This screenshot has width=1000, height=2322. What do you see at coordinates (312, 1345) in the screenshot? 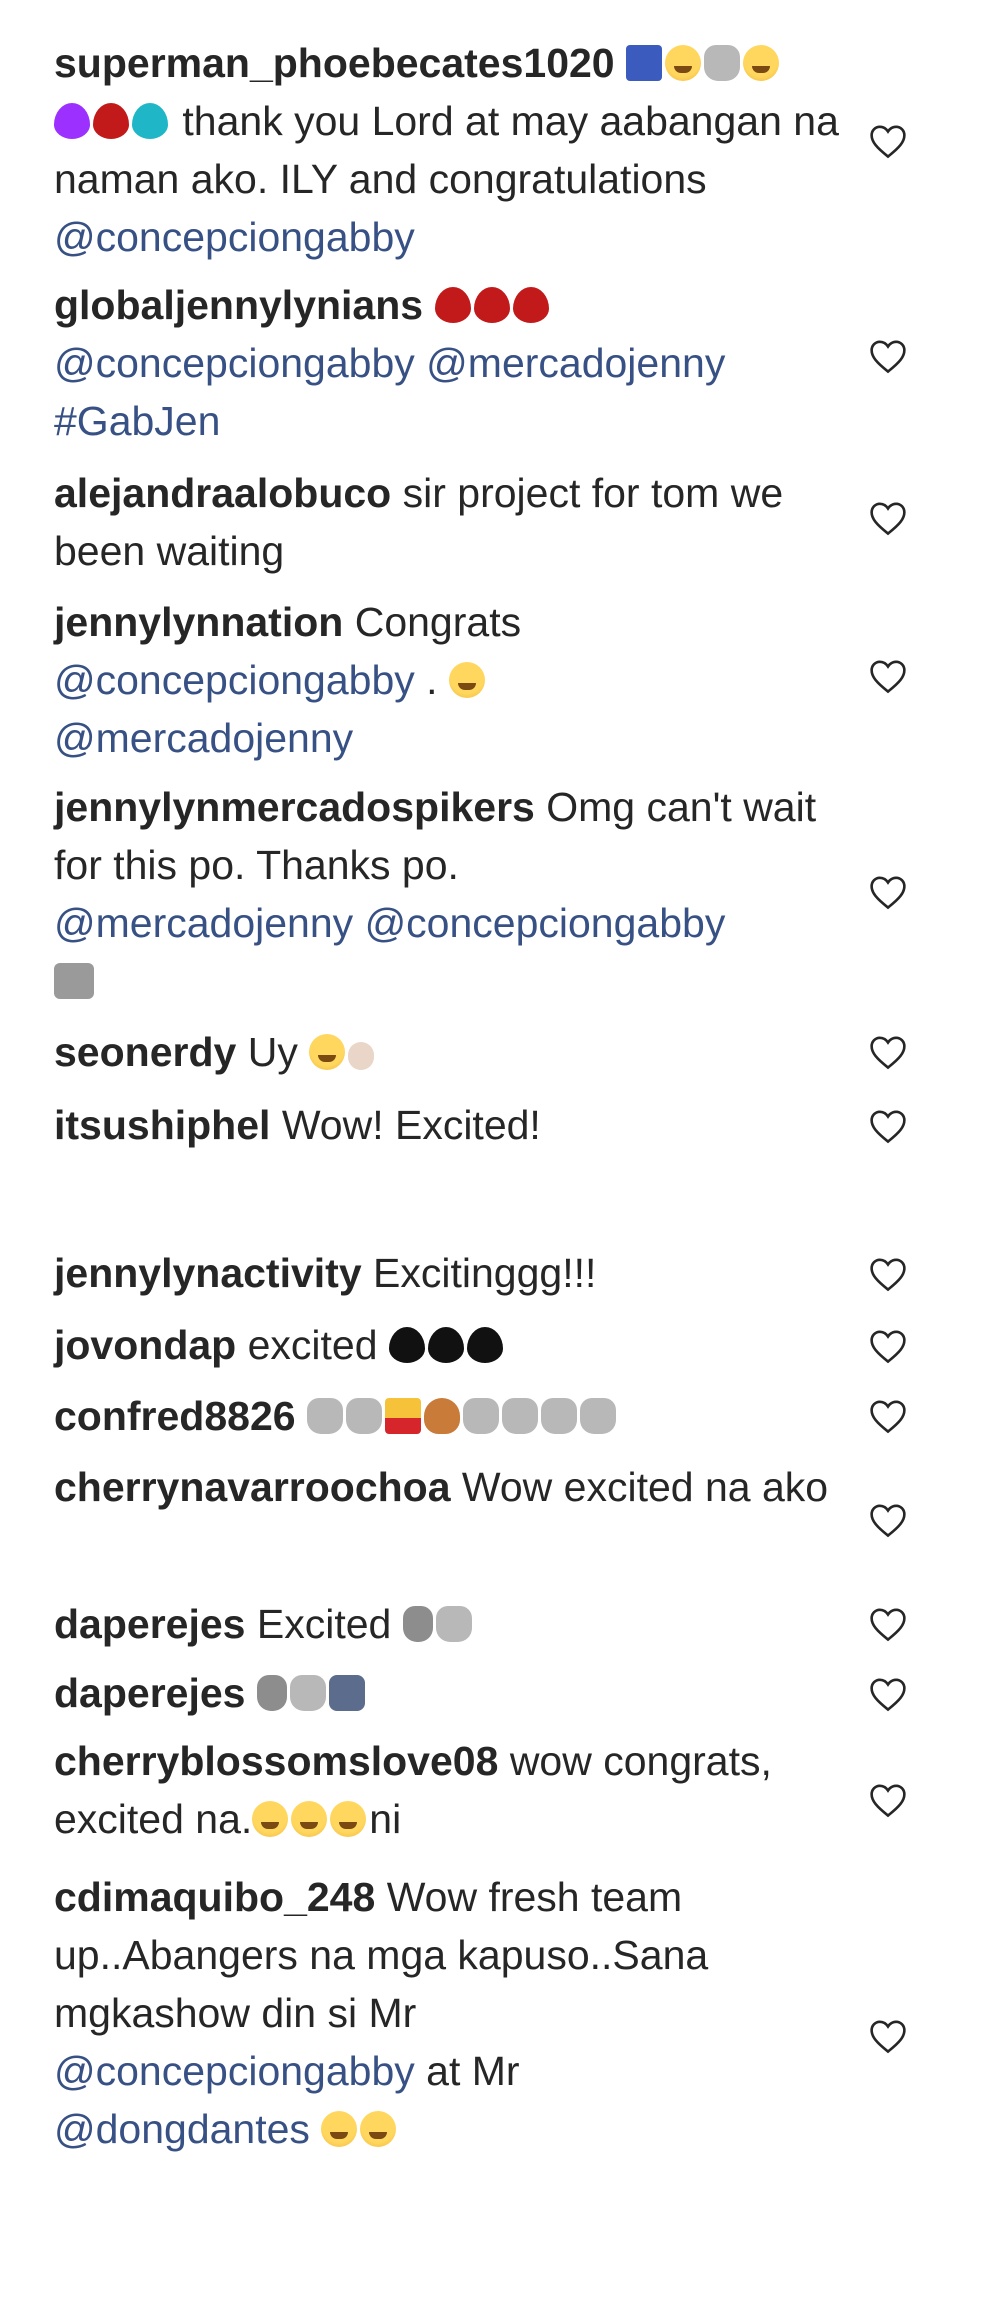
I see `comment-text: excited` at bounding box center [312, 1345].